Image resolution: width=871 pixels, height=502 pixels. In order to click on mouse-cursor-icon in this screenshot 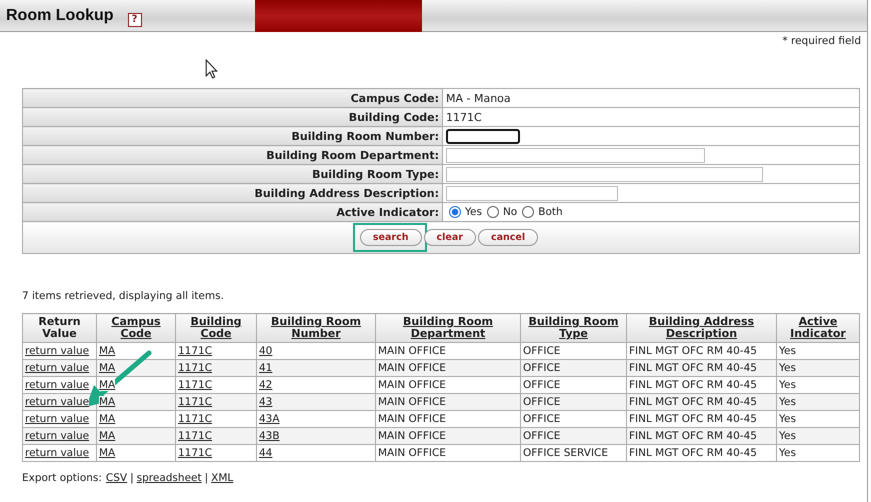, I will do `click(211, 69)`.